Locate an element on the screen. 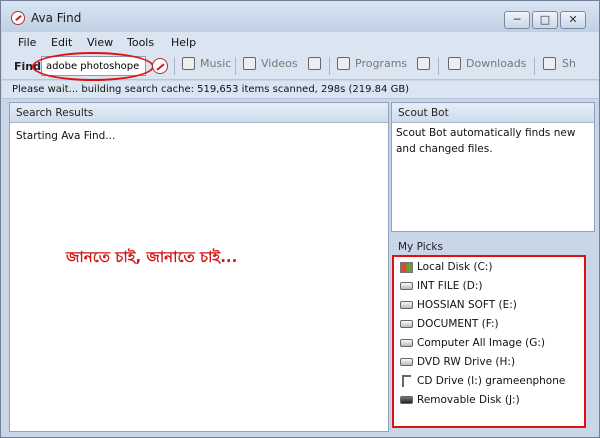 The height and width of the screenshot is (438, 600). downloads-icon is located at coordinates (454, 63).